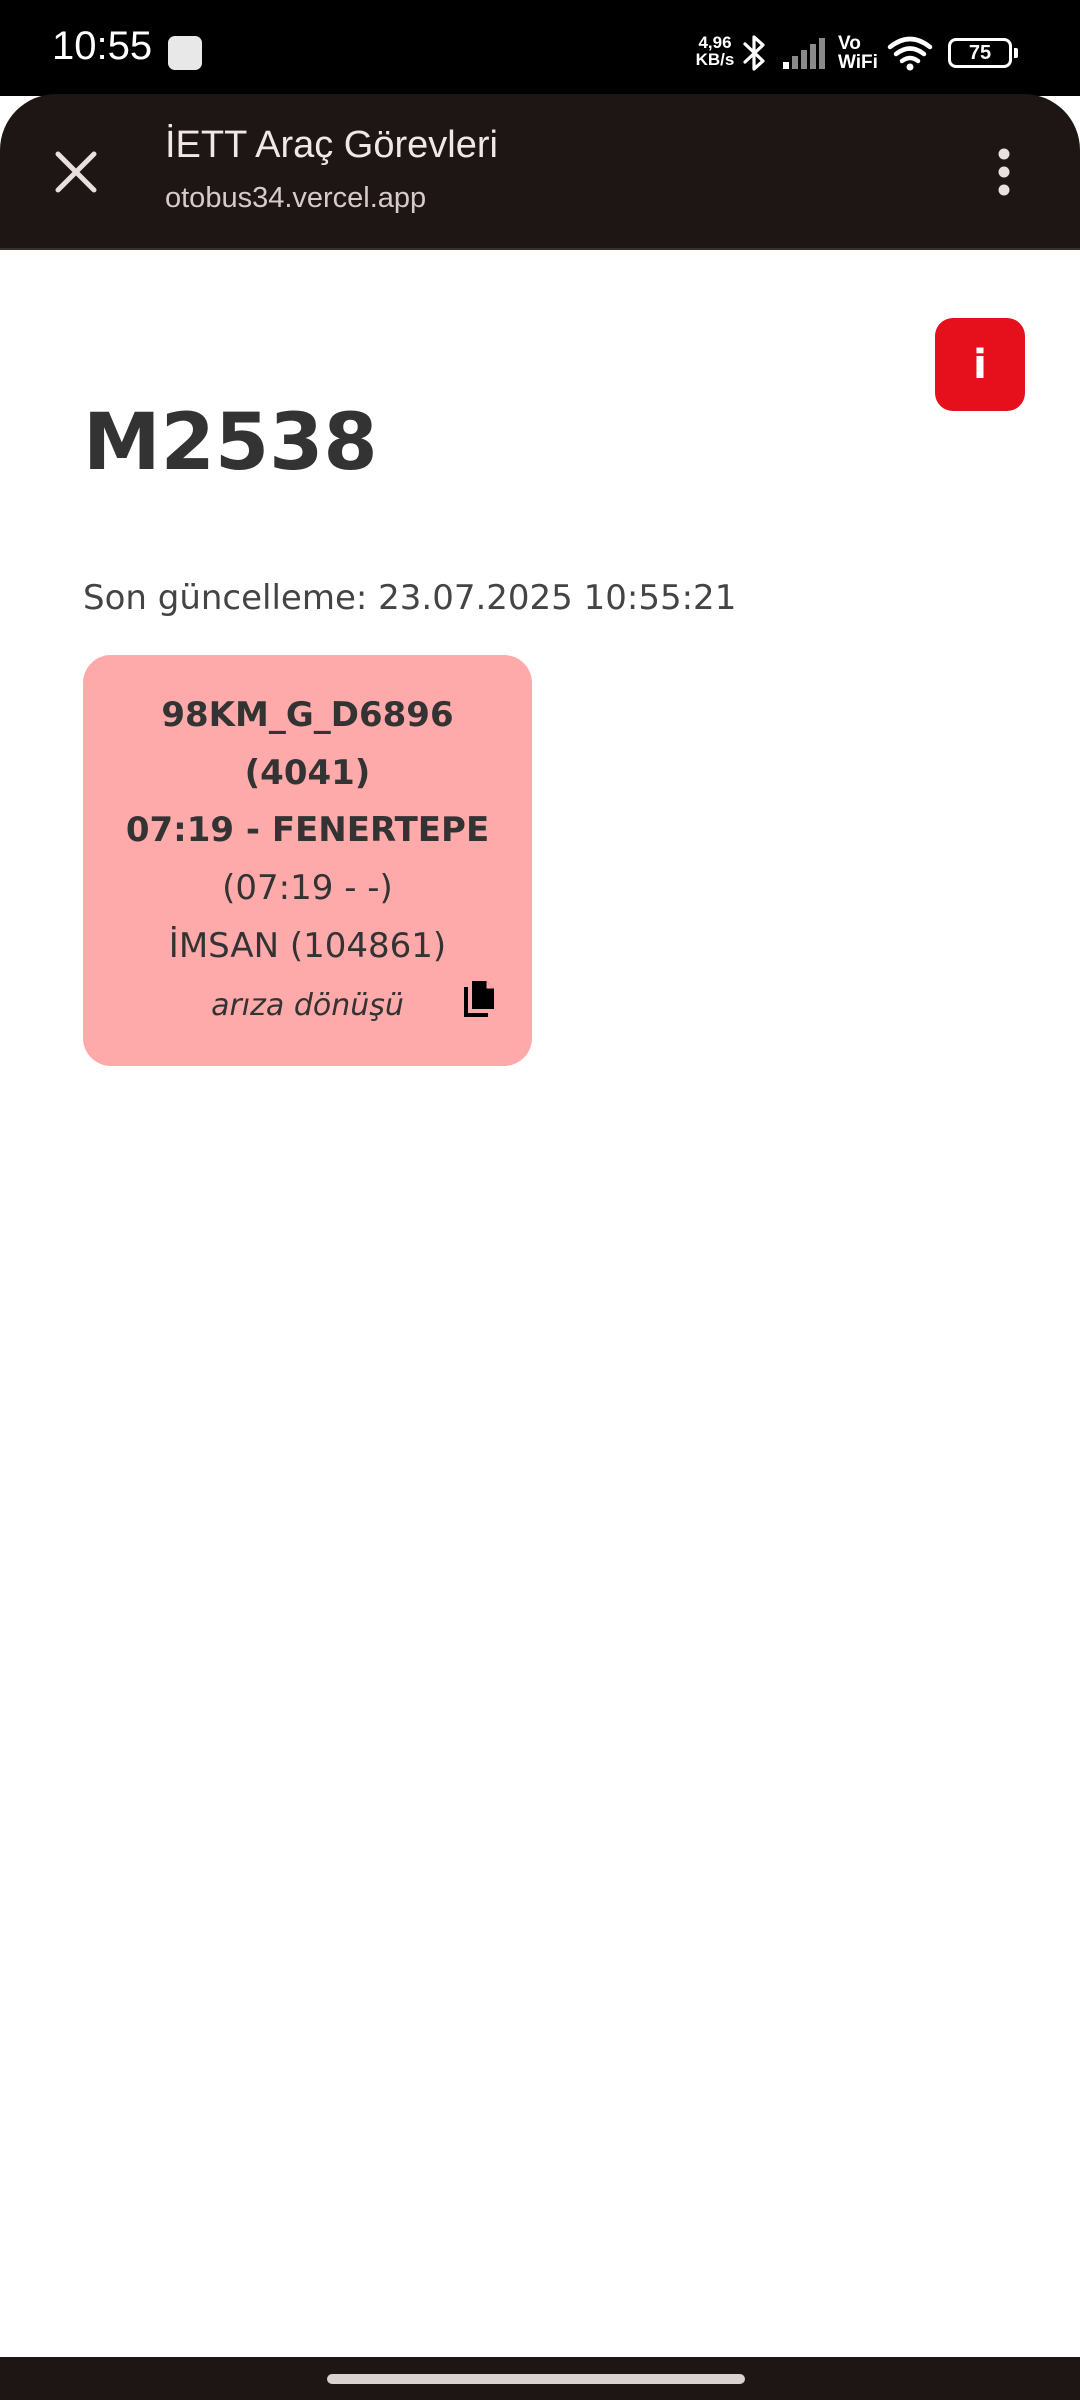 The width and height of the screenshot is (1080, 2400). I want to click on signal-icon, so click(804, 53).